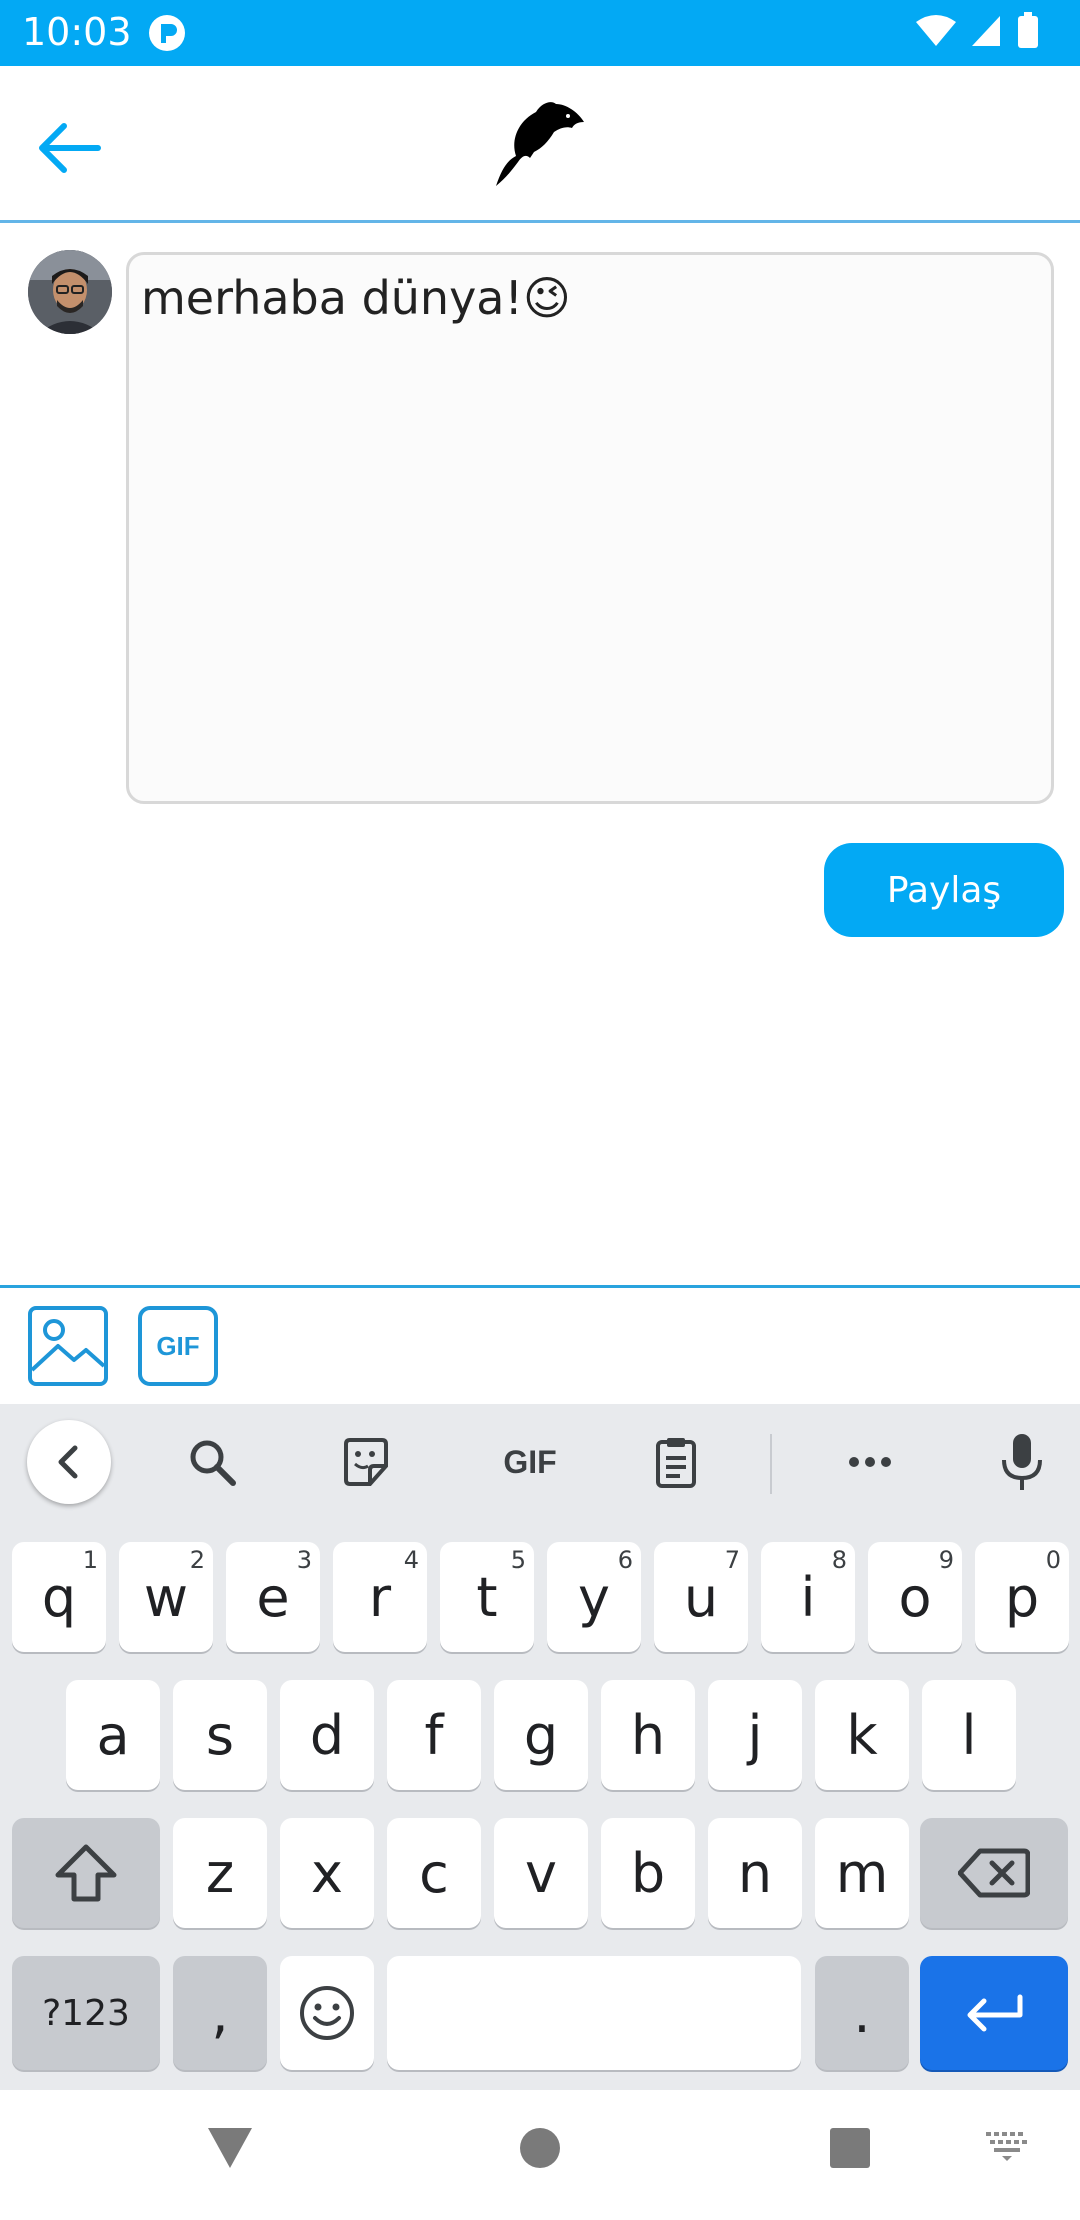 This screenshot has width=1080, height=2220. I want to click on status-bar: 10:03, so click(540, 33).